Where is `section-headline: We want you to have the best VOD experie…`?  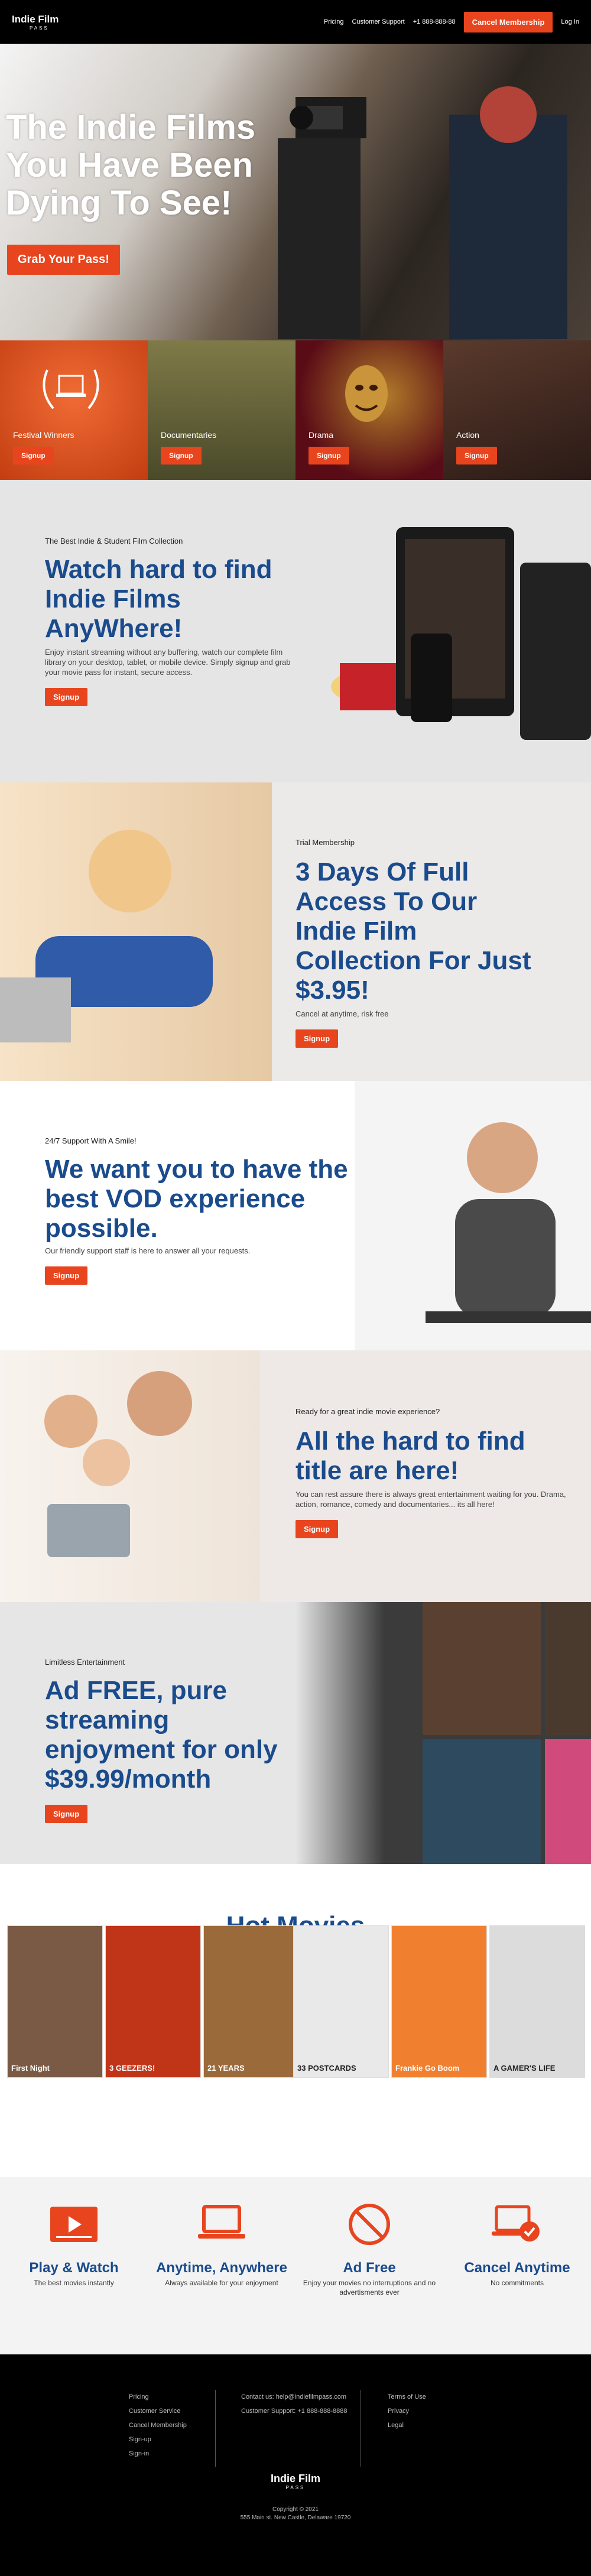 section-headline: We want you to have the best VOD experie… is located at coordinates (196, 1199).